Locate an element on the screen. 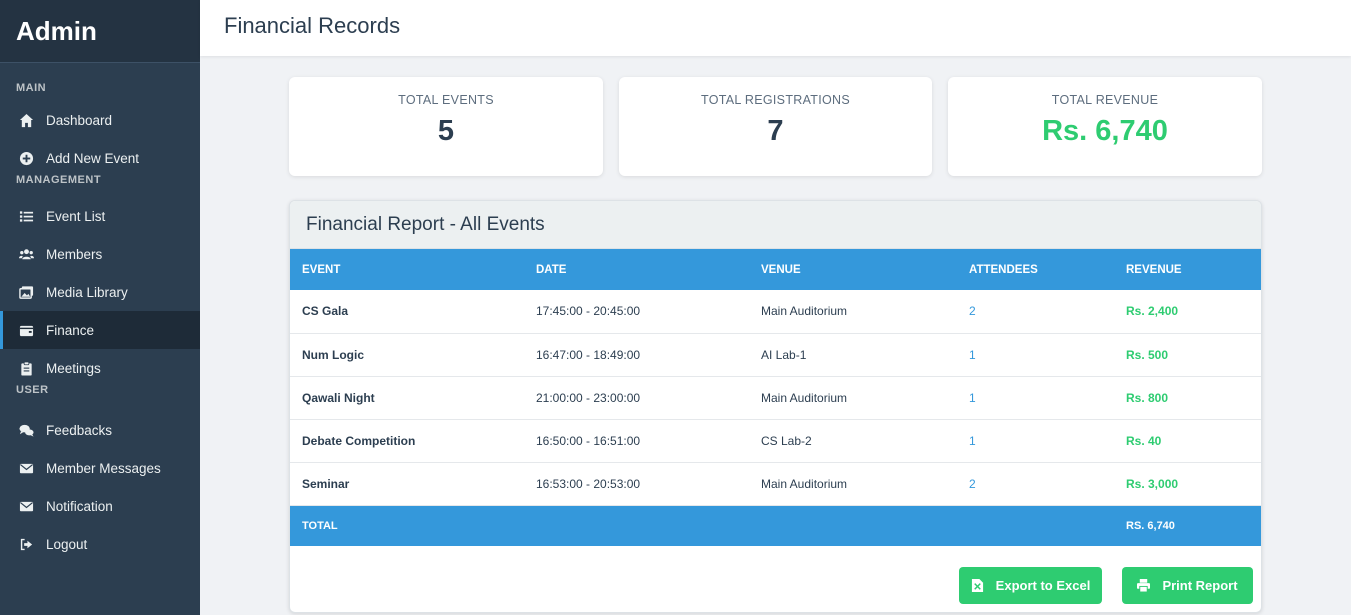 This screenshot has height=615, width=1351. comments-icon is located at coordinates (26, 430).